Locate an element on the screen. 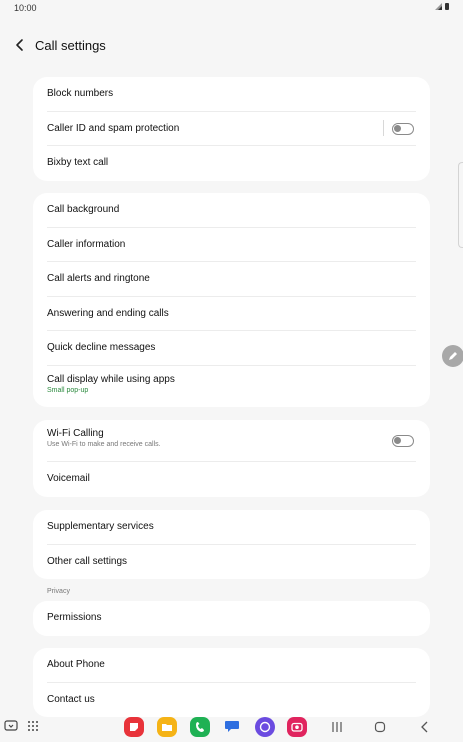 This screenshot has height=742, width=463. all-apps-icon is located at coordinates (33, 726).